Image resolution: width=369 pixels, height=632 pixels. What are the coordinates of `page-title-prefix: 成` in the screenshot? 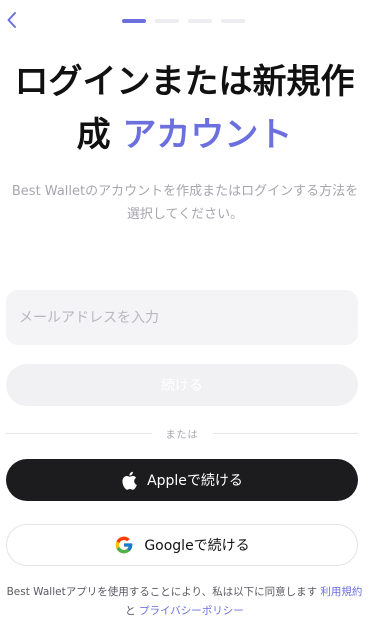 It's located at (93, 135).